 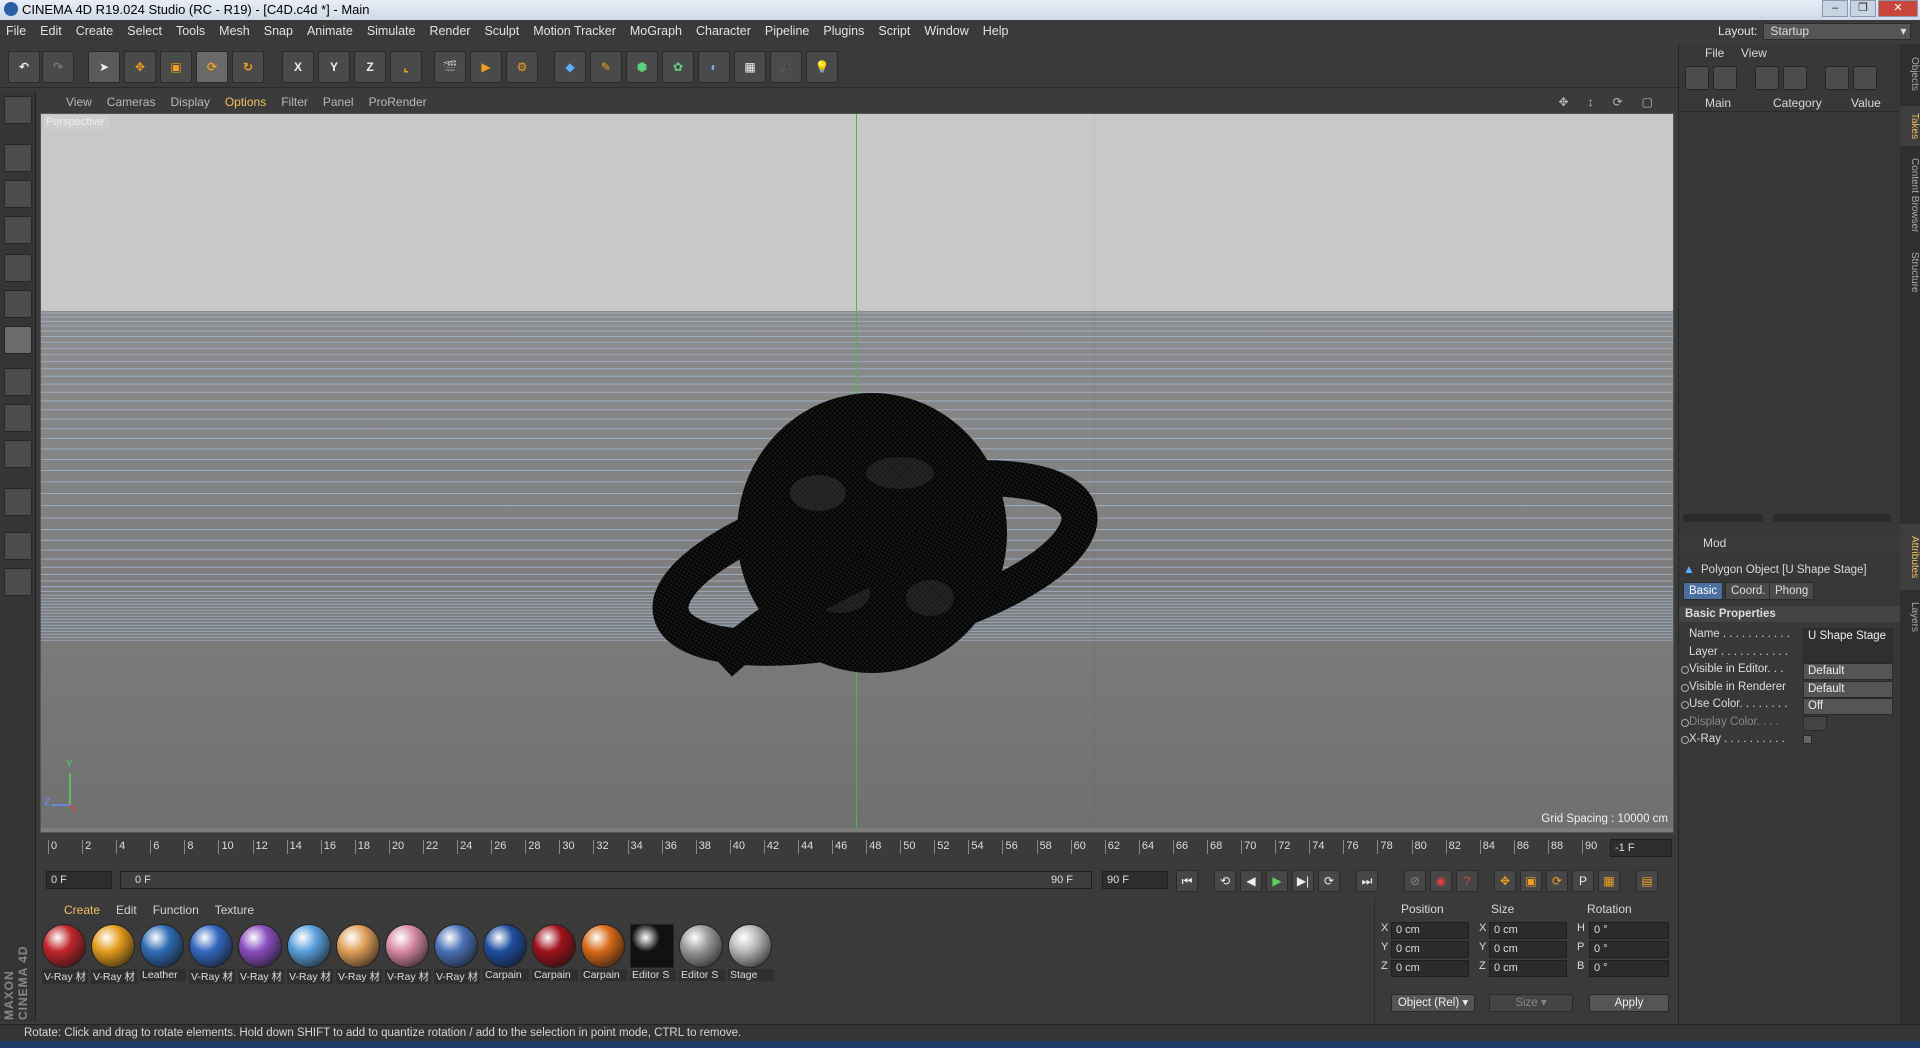 I want to click on material-swatch: Editor S, so click(x=702, y=955).